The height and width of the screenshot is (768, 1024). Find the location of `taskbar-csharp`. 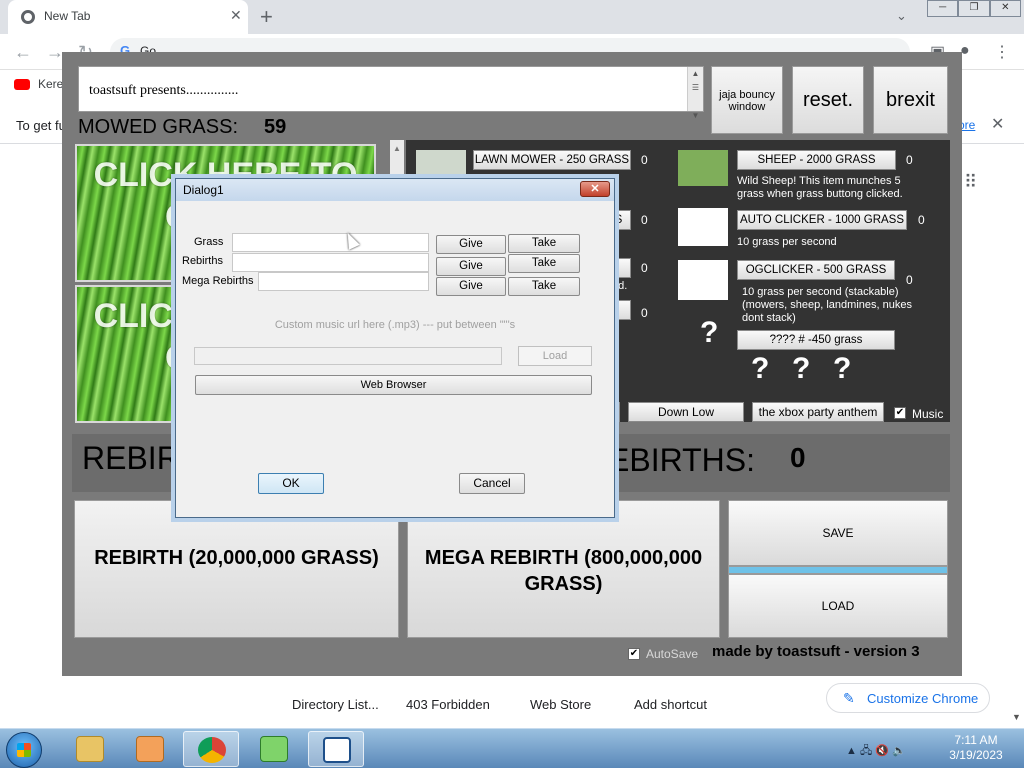

taskbar-csharp is located at coordinates (274, 749).